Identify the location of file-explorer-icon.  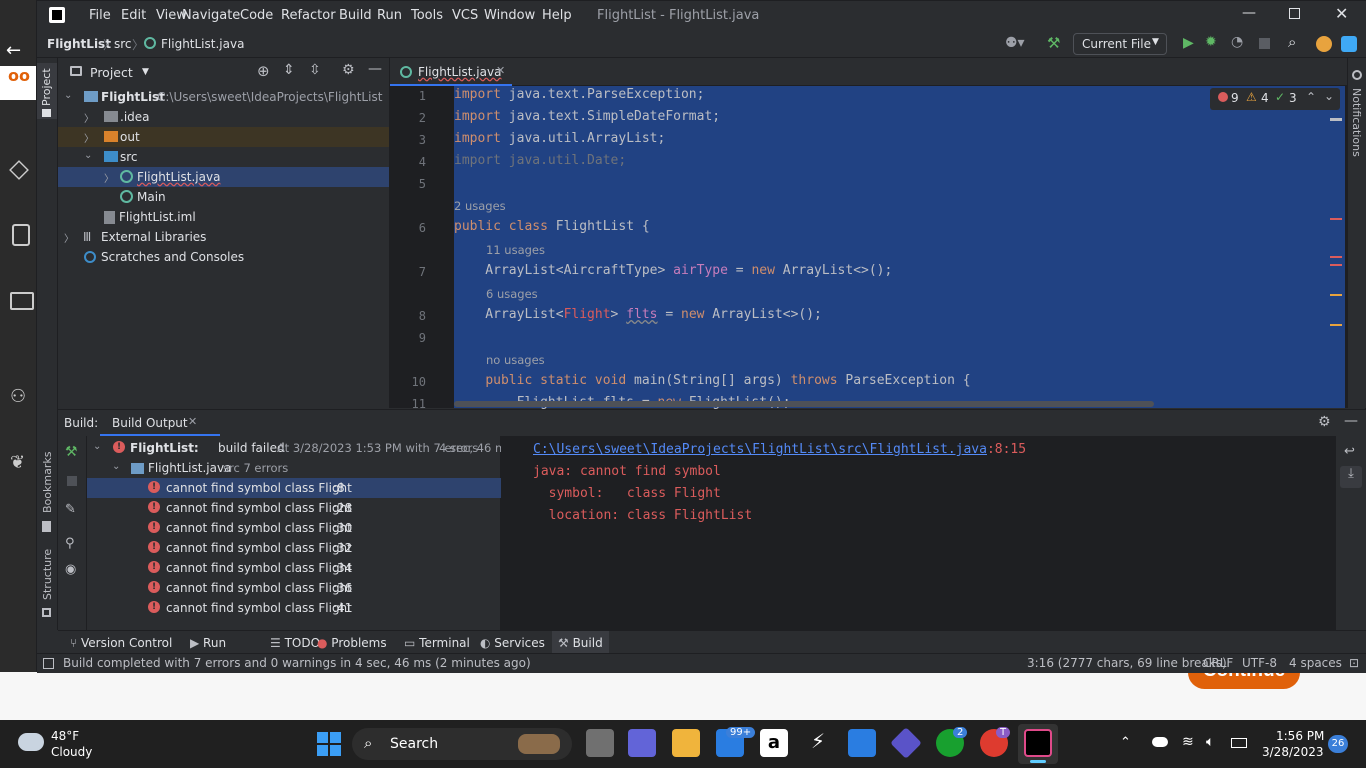
(686, 743).